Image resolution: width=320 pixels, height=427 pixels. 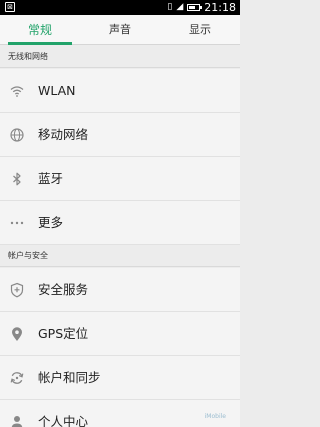 I want to click on section-header-wireless: 无线和网络, so click(x=120, y=57).